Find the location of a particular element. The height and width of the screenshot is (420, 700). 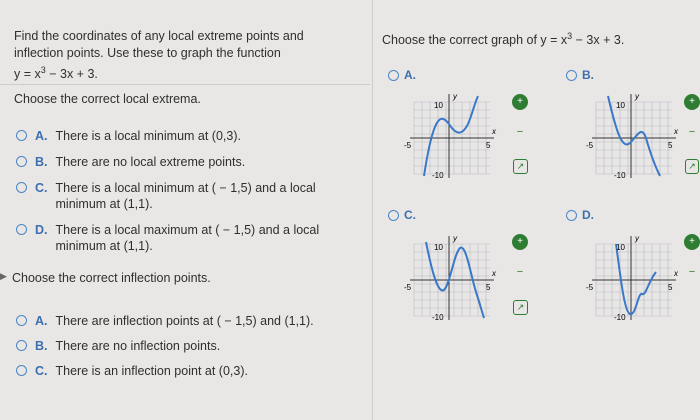

graph-b: y x 10 -10 -5 5 is located at coordinates (634, 135).